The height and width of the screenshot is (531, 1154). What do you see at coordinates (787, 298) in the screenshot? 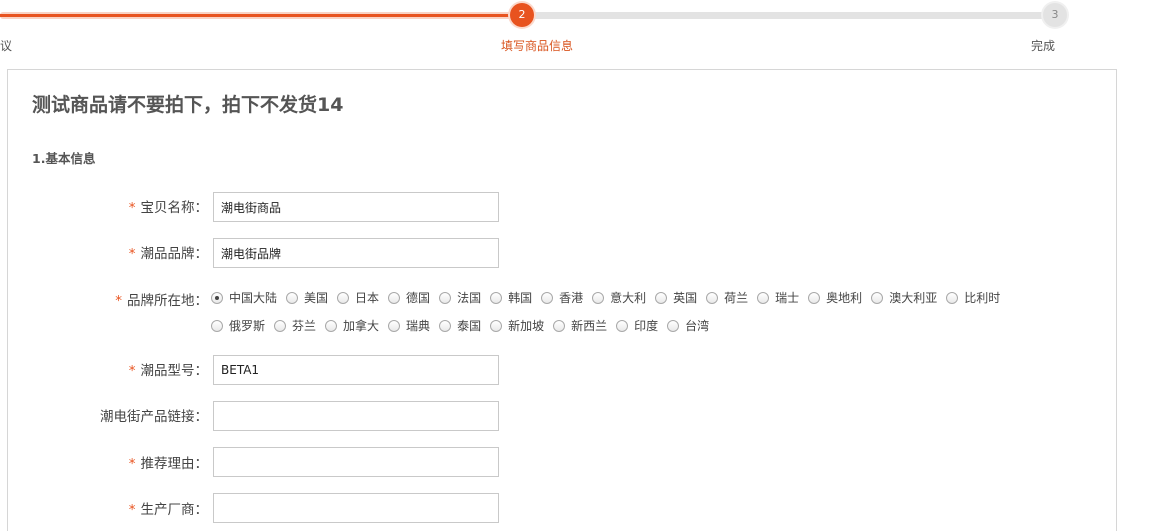
I see `origin-option-label: 瑞士` at bounding box center [787, 298].